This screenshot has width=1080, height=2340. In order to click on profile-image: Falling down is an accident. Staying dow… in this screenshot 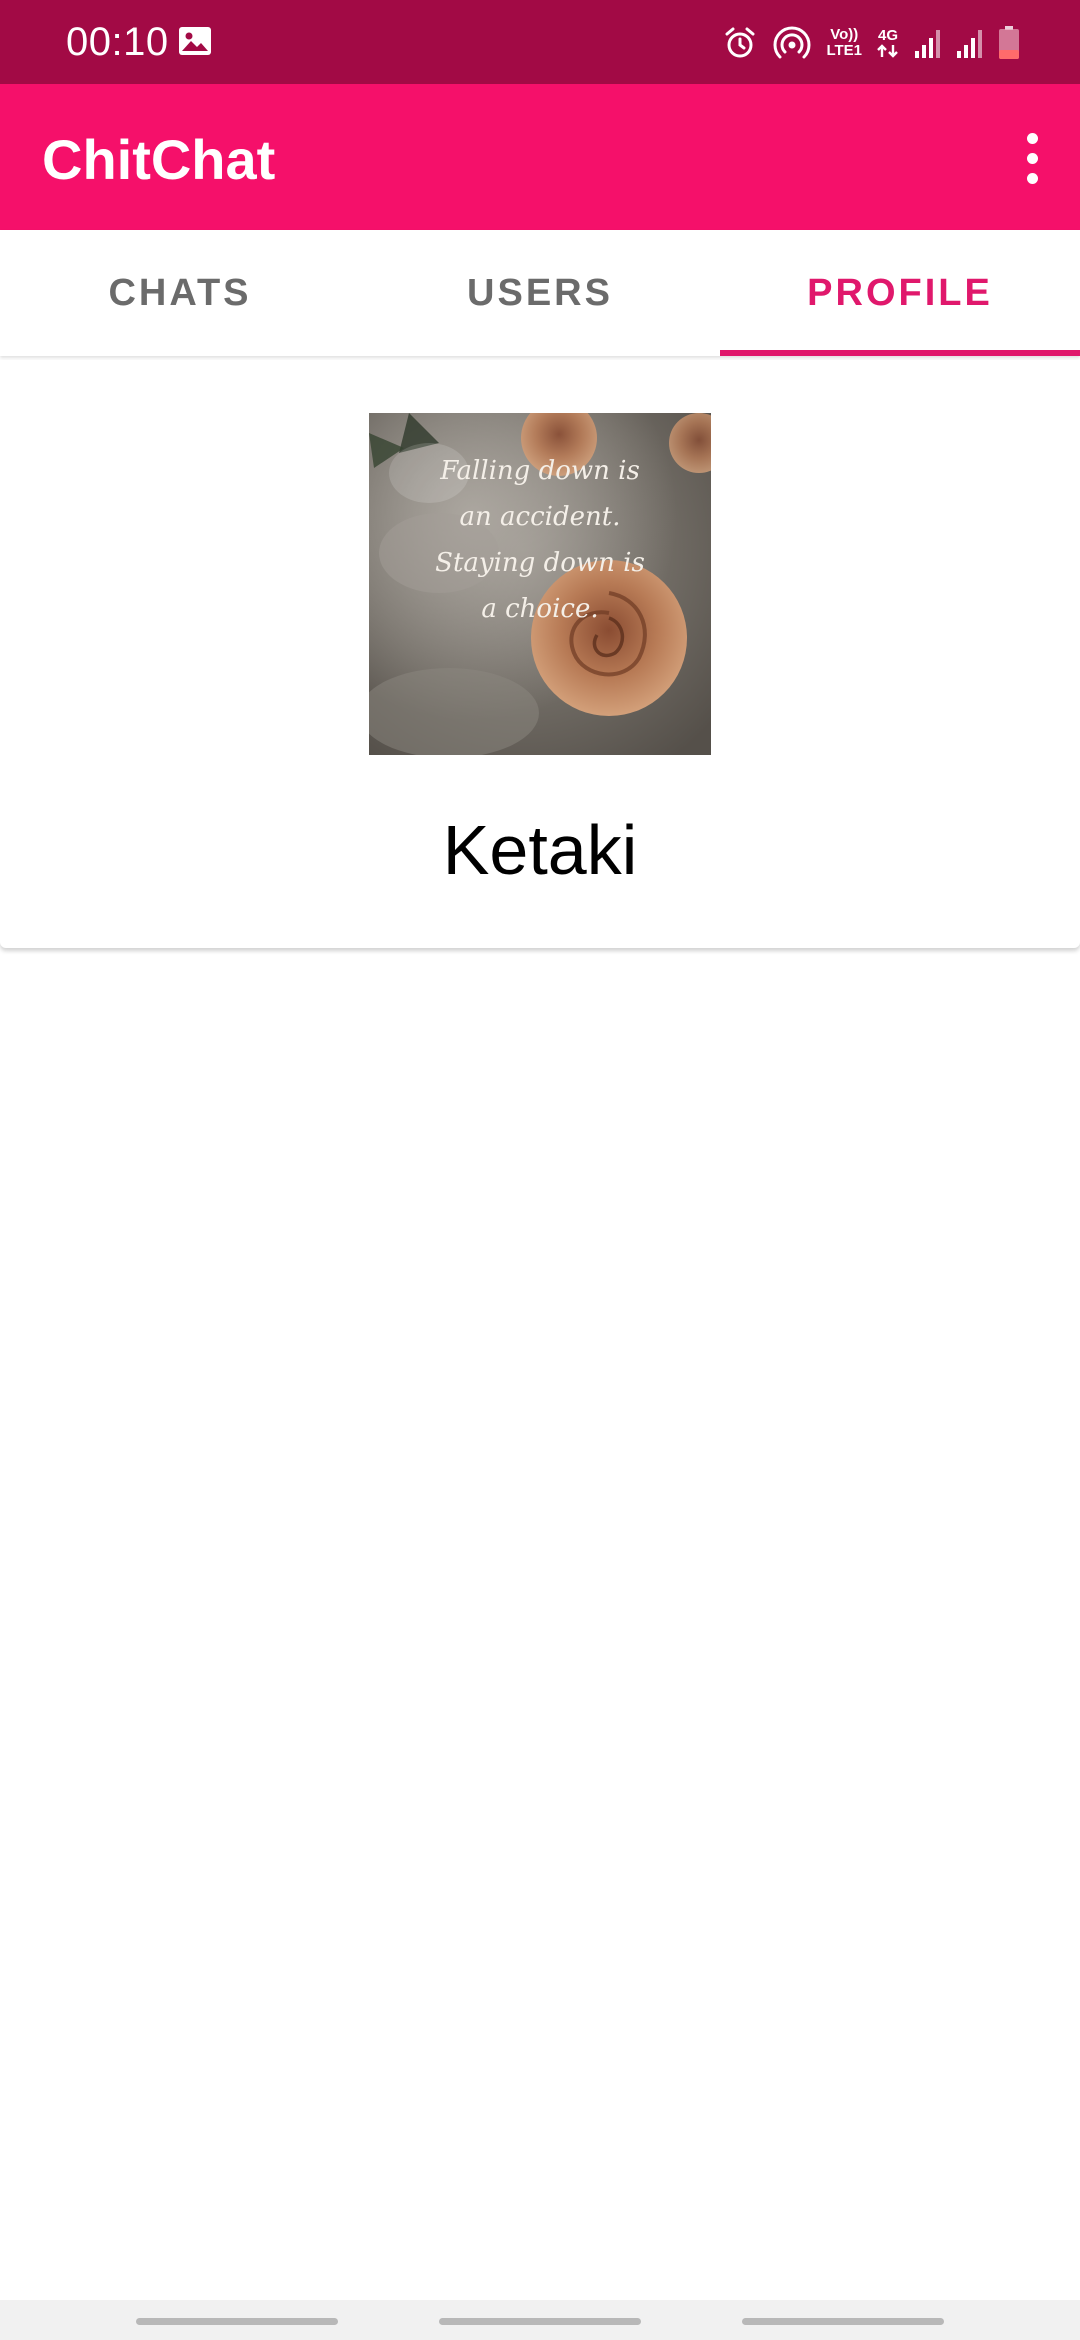, I will do `click(540, 584)`.